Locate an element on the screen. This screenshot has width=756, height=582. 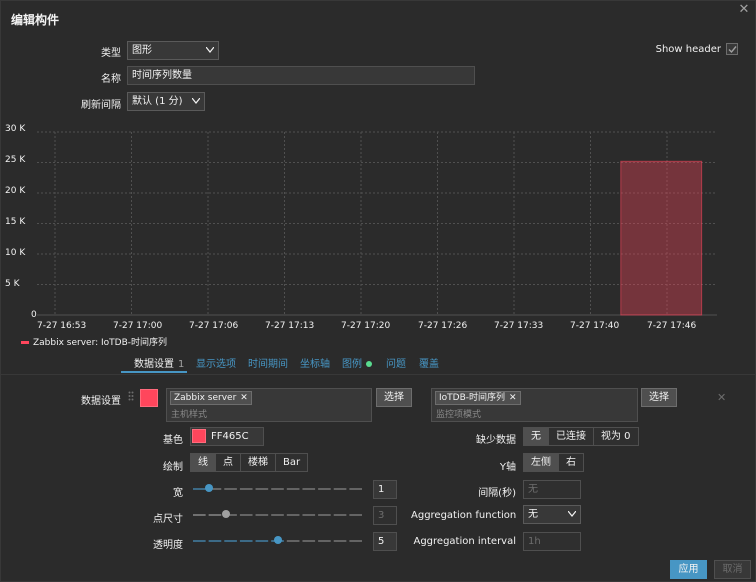
tab-time-period: 时间期间 is located at coordinates (268, 362).